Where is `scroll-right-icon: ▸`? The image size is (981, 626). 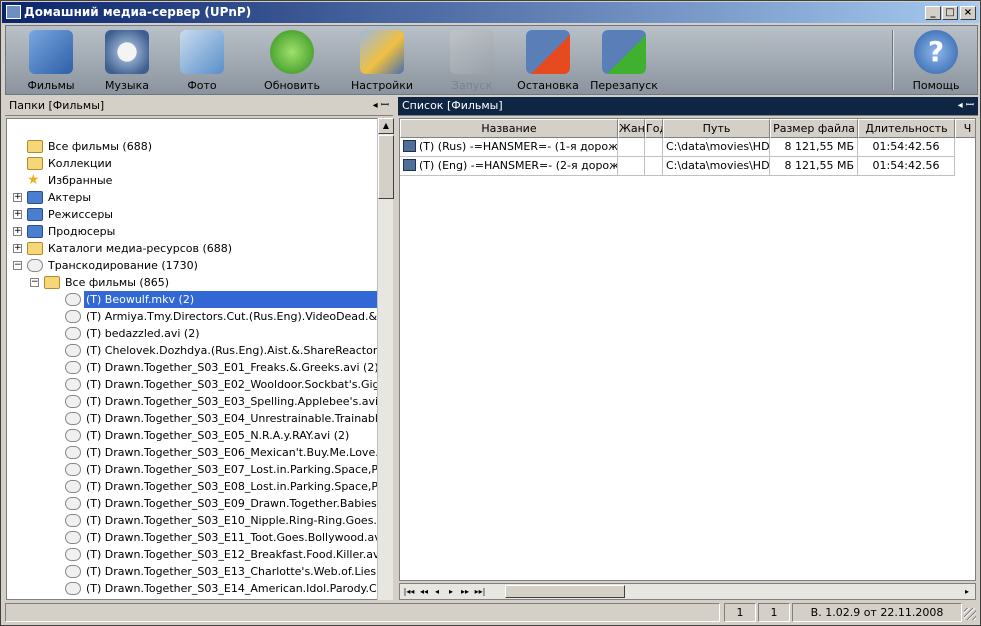
scroll-right-icon: ▸ is located at coordinates (967, 591).